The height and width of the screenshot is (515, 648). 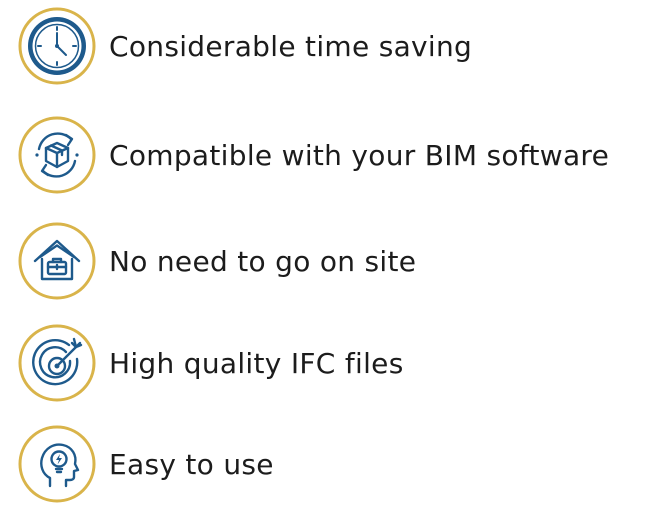 I want to click on feature-item-bim-compatible: Compatible with your BIM software, so click(x=313, y=155).